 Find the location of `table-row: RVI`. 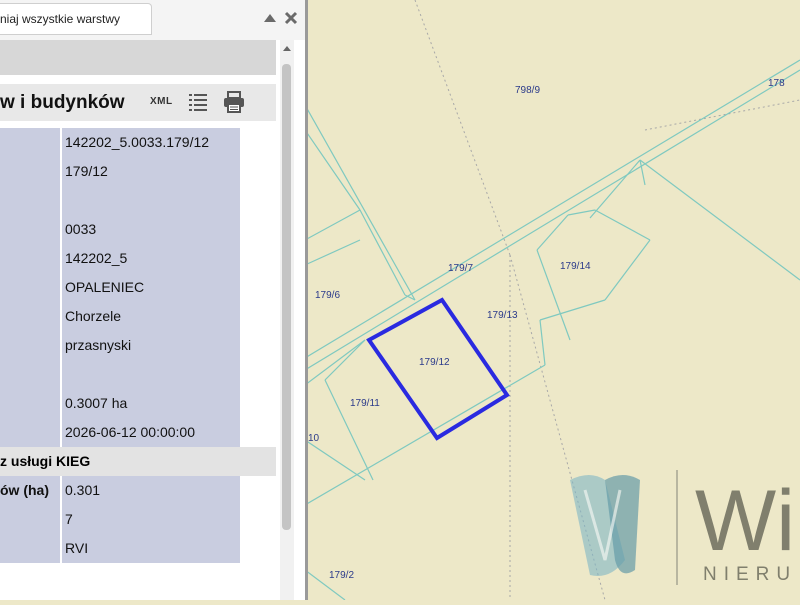

table-row: RVI is located at coordinates (138, 548).